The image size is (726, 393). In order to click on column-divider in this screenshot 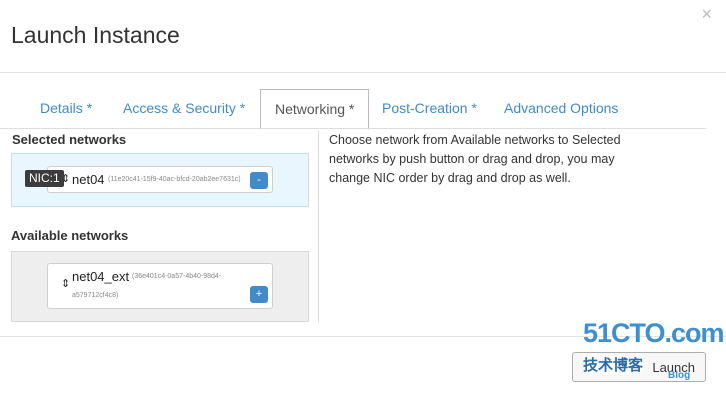, I will do `click(318, 226)`.